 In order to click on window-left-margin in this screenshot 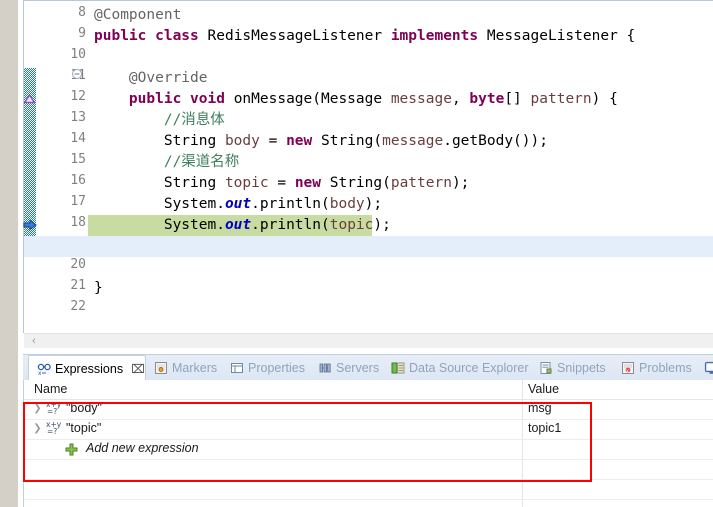, I will do `click(9, 253)`.